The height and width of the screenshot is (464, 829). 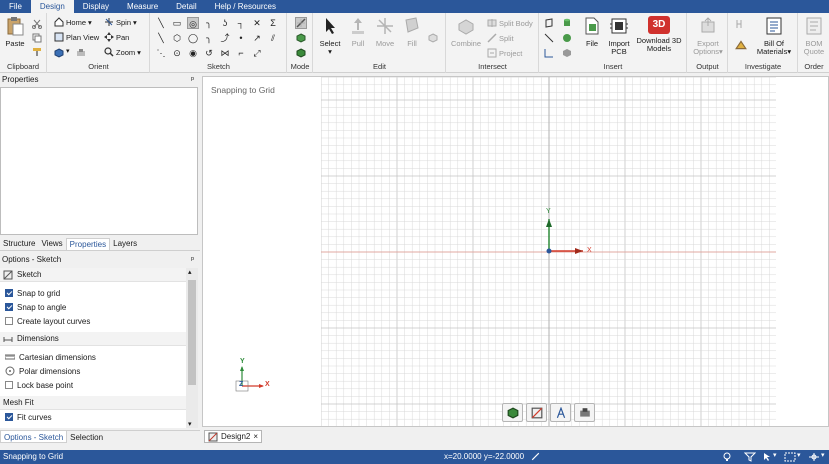 I want to click on tab-file: File, so click(x=15, y=6).